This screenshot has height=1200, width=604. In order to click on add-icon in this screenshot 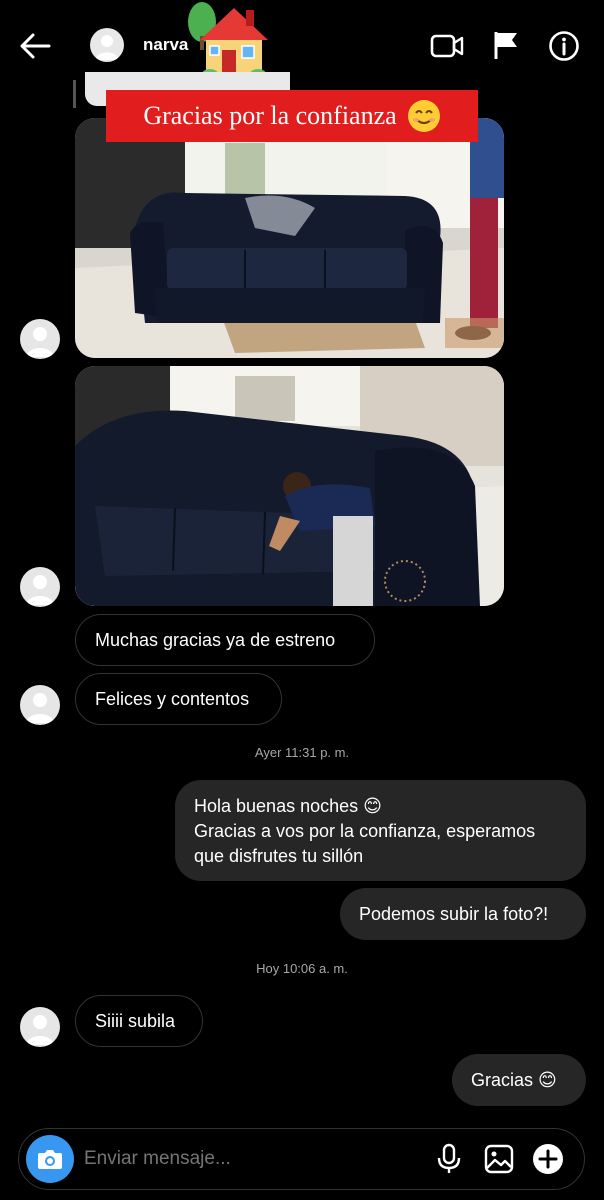, I will do `click(548, 1159)`.